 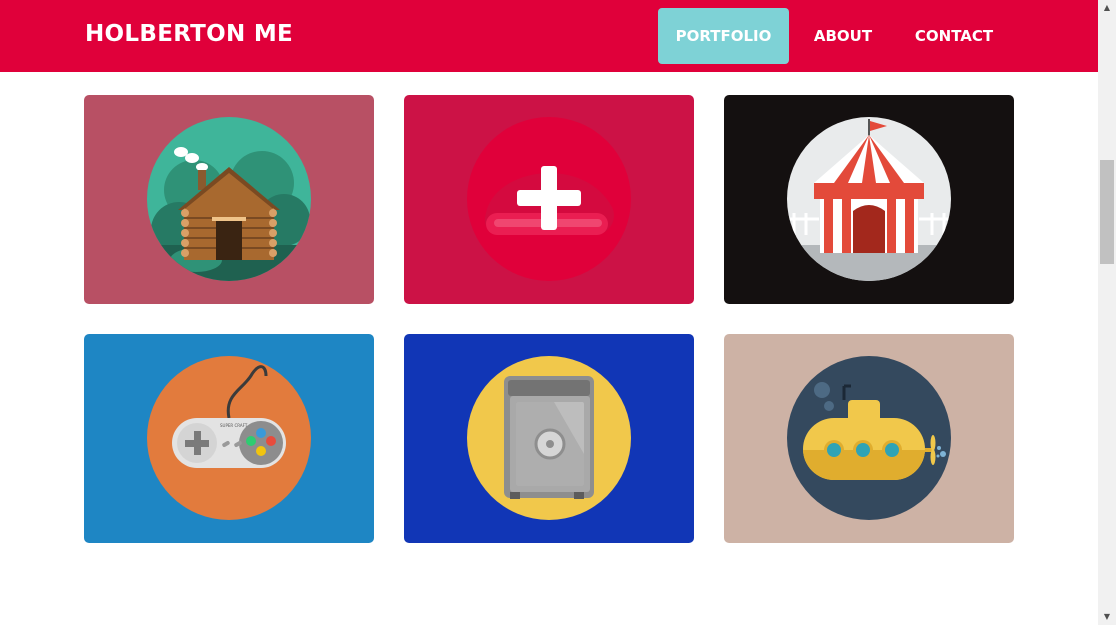 What do you see at coordinates (549, 36) in the screenshot?
I see `site-header: HOLBERTON ME PORTFOLIO ABOUT CONTACT` at bounding box center [549, 36].